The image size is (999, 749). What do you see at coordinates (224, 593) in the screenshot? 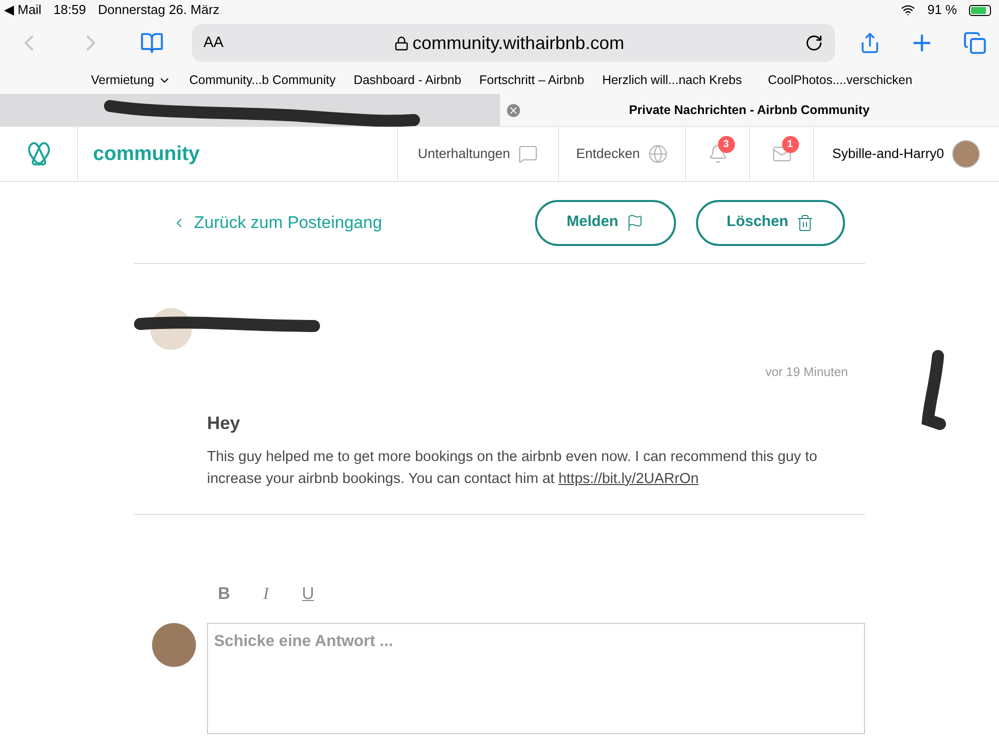
I see `format-button: B` at bounding box center [224, 593].